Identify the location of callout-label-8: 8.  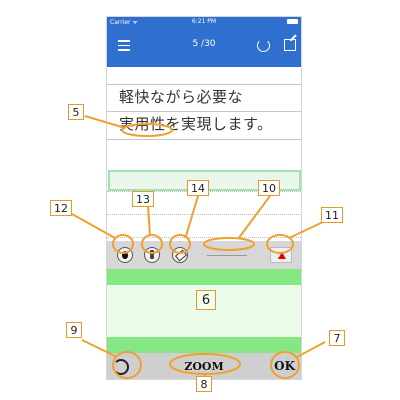
(204, 384).